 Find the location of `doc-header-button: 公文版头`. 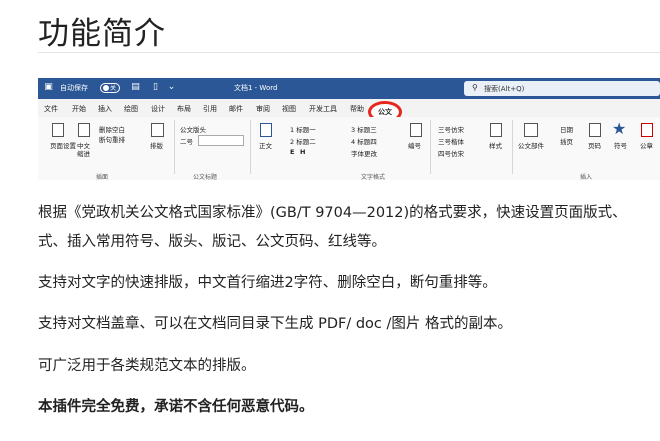

doc-header-button: 公文版头 is located at coordinates (193, 129).